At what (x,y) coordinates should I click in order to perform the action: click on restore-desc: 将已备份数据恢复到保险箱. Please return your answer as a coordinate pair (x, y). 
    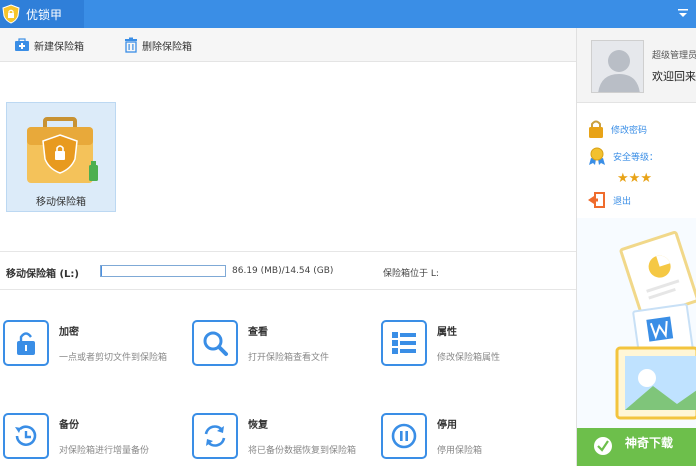
    Looking at the image, I should click on (302, 451).